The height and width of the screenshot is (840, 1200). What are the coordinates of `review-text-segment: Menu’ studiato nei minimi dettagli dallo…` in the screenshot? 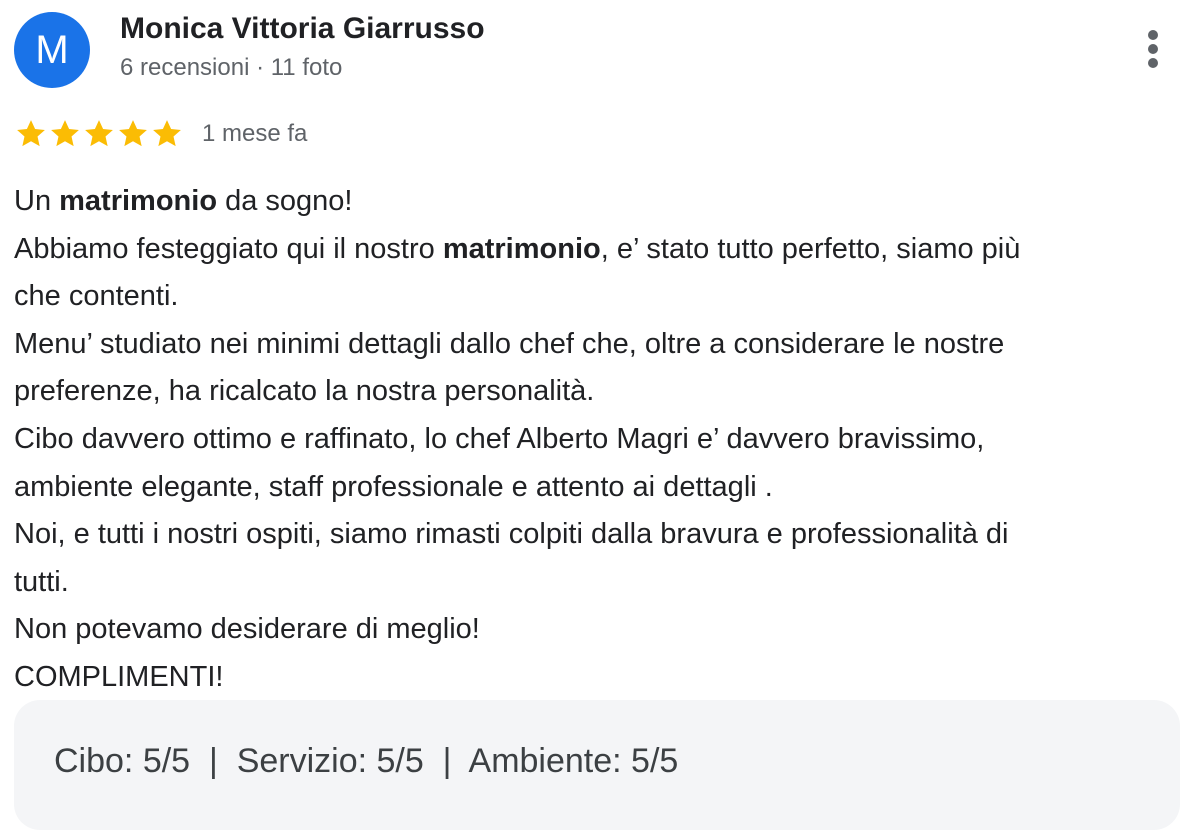 It's located at (509, 343).